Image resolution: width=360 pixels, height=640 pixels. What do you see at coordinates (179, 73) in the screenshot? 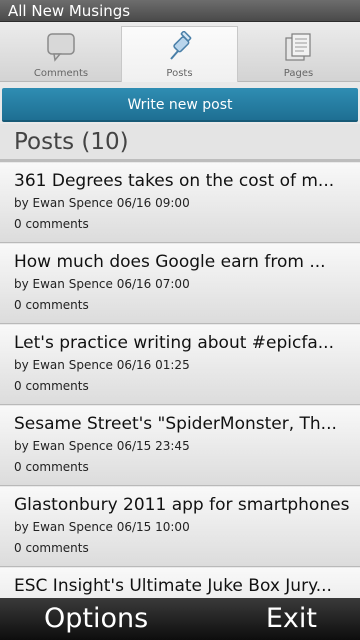
I see `tab-posts-label: Posts` at bounding box center [179, 73].